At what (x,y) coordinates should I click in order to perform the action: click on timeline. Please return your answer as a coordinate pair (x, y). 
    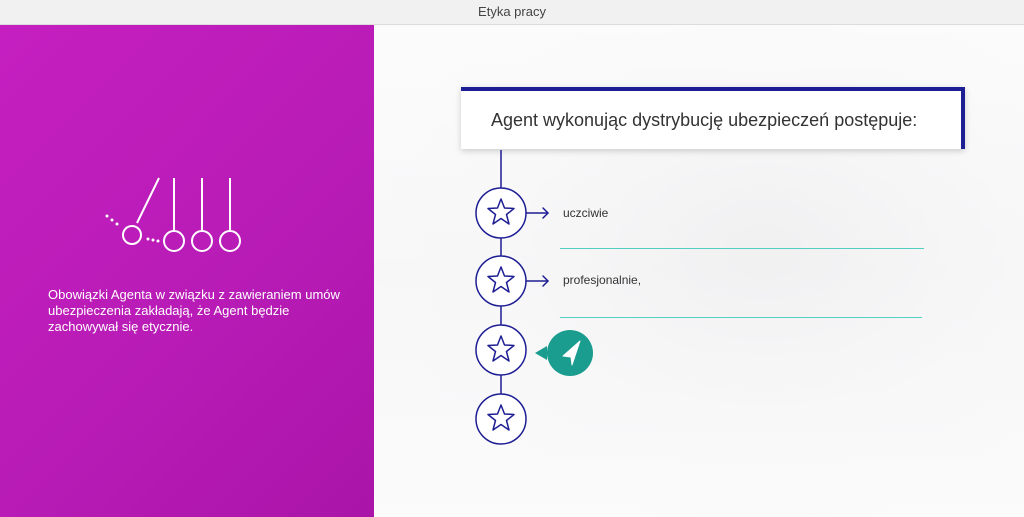
    Looking at the image, I should click on (512, 297).